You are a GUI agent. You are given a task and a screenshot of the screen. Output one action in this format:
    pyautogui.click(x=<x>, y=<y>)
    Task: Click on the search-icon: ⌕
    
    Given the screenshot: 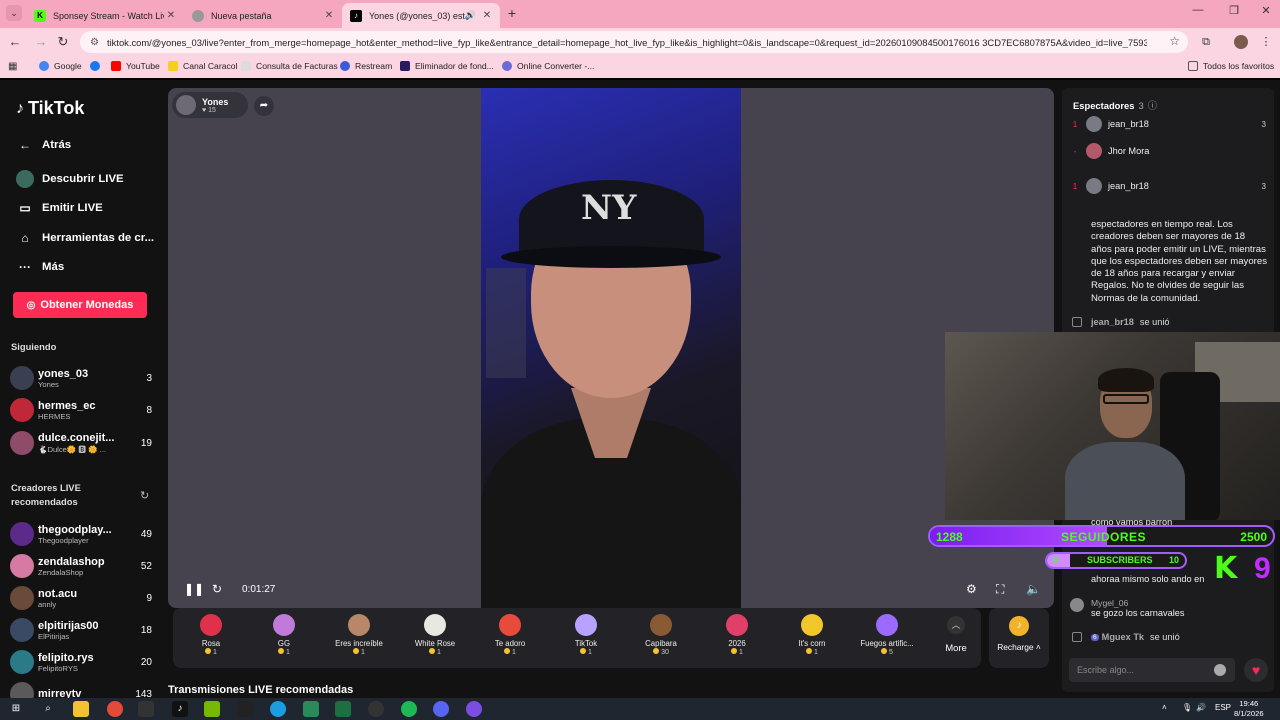 What is the action you would take?
    pyautogui.click(x=48, y=709)
    